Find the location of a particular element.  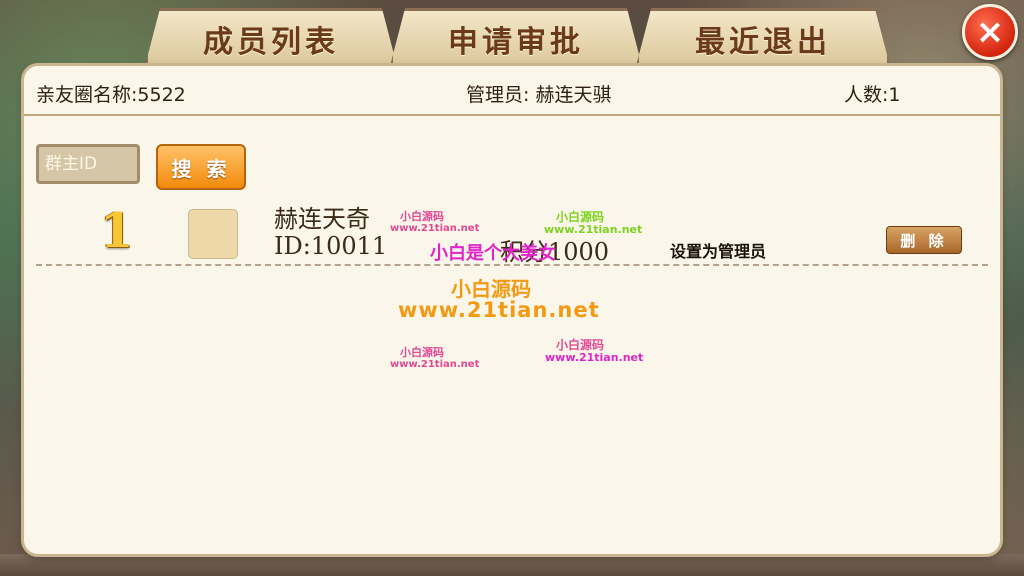

member-count: 人数:1 is located at coordinates (872, 95).